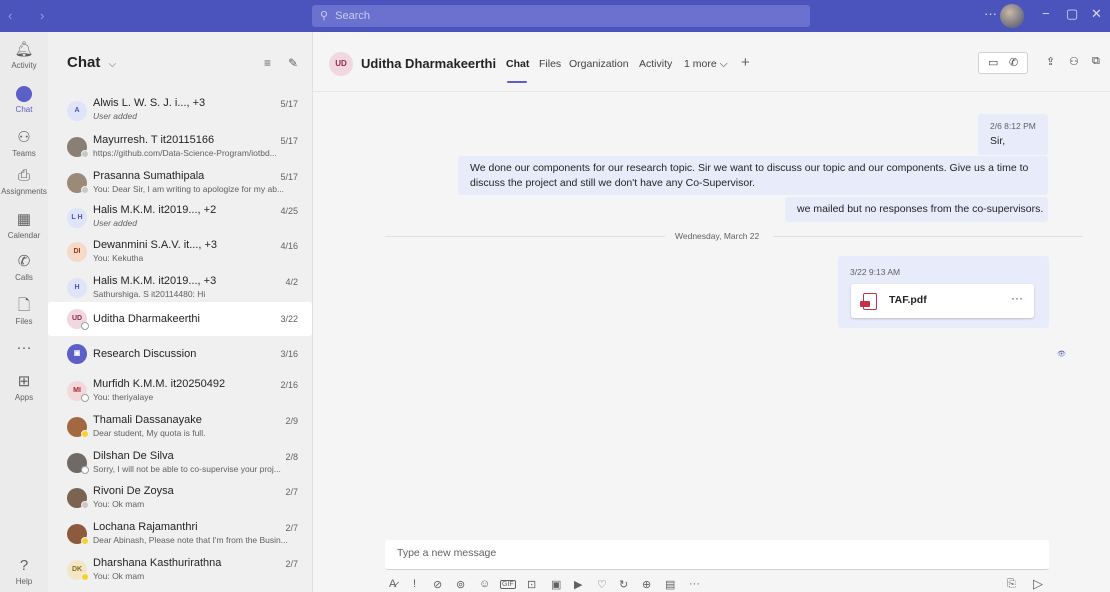 This screenshot has height=592, width=1110. Describe the element at coordinates (1013, 62) in the screenshot. I see `audio-call-icon: ✆` at that location.